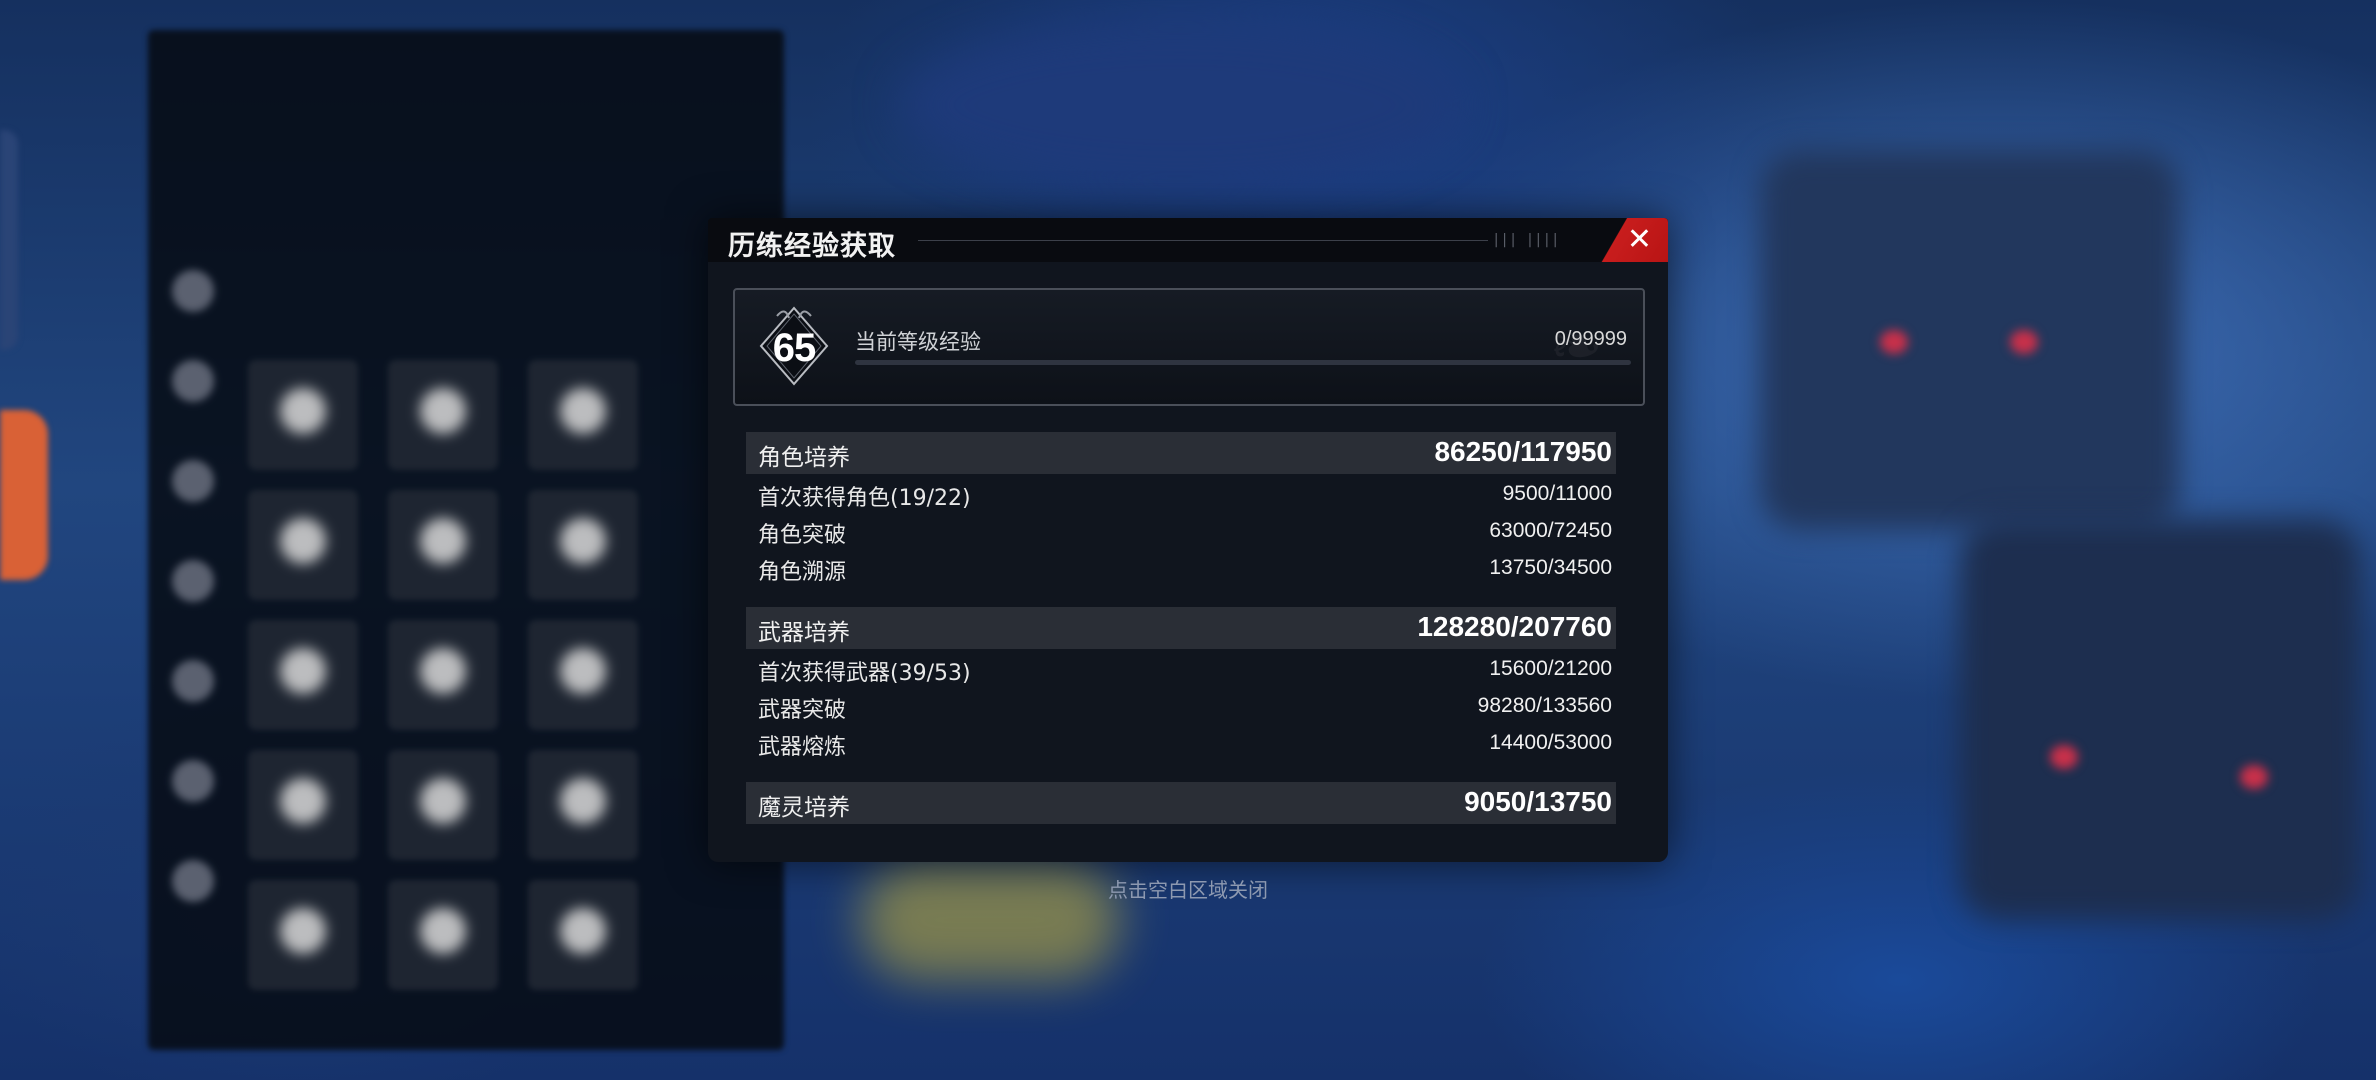  I want to click on sub-row-total: /21200, so click(1579, 668).